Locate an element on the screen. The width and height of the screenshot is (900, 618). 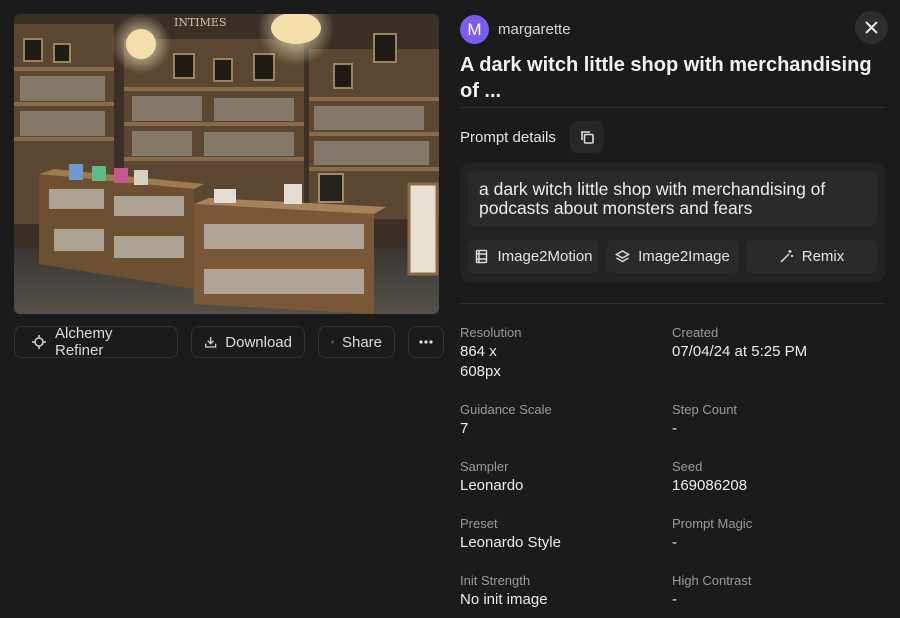
meta-label: Resolution is located at coordinates (491, 332).